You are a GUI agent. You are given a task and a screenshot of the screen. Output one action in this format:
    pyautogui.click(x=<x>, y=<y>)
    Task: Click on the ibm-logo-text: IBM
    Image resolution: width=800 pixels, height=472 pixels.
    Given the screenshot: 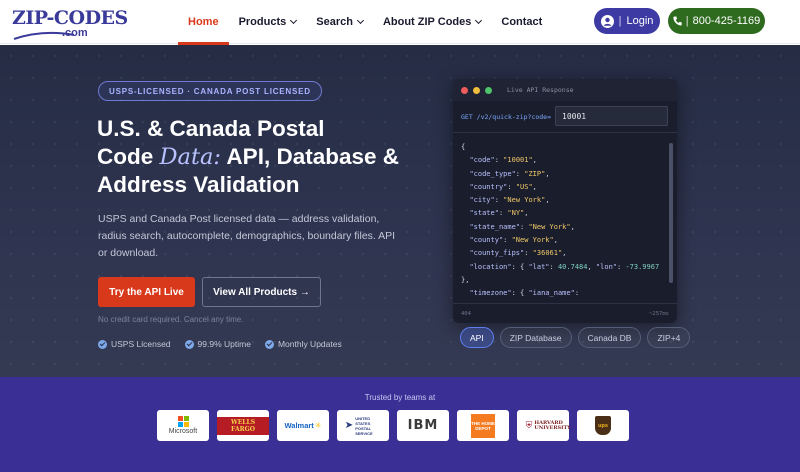 What is the action you would take?
    pyautogui.click(x=423, y=425)
    